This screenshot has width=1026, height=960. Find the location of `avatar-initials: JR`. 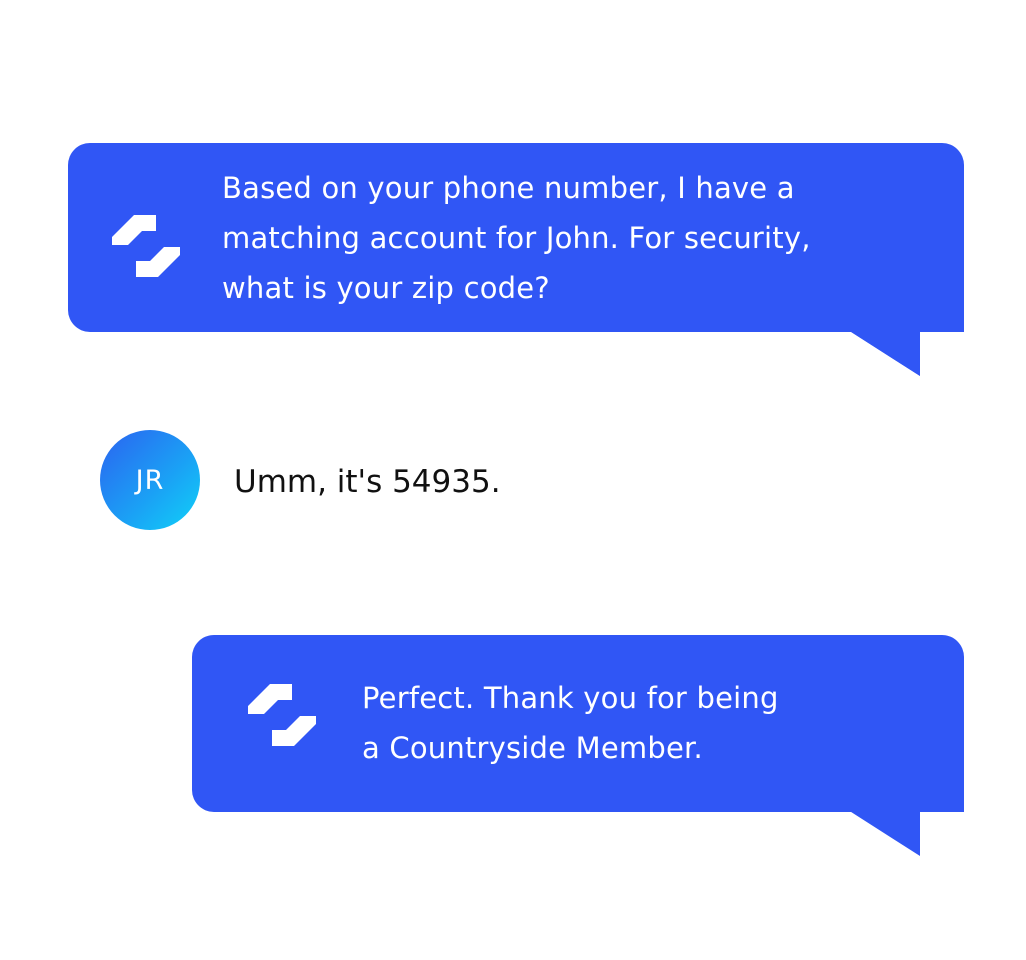

avatar-initials: JR is located at coordinates (150, 480).